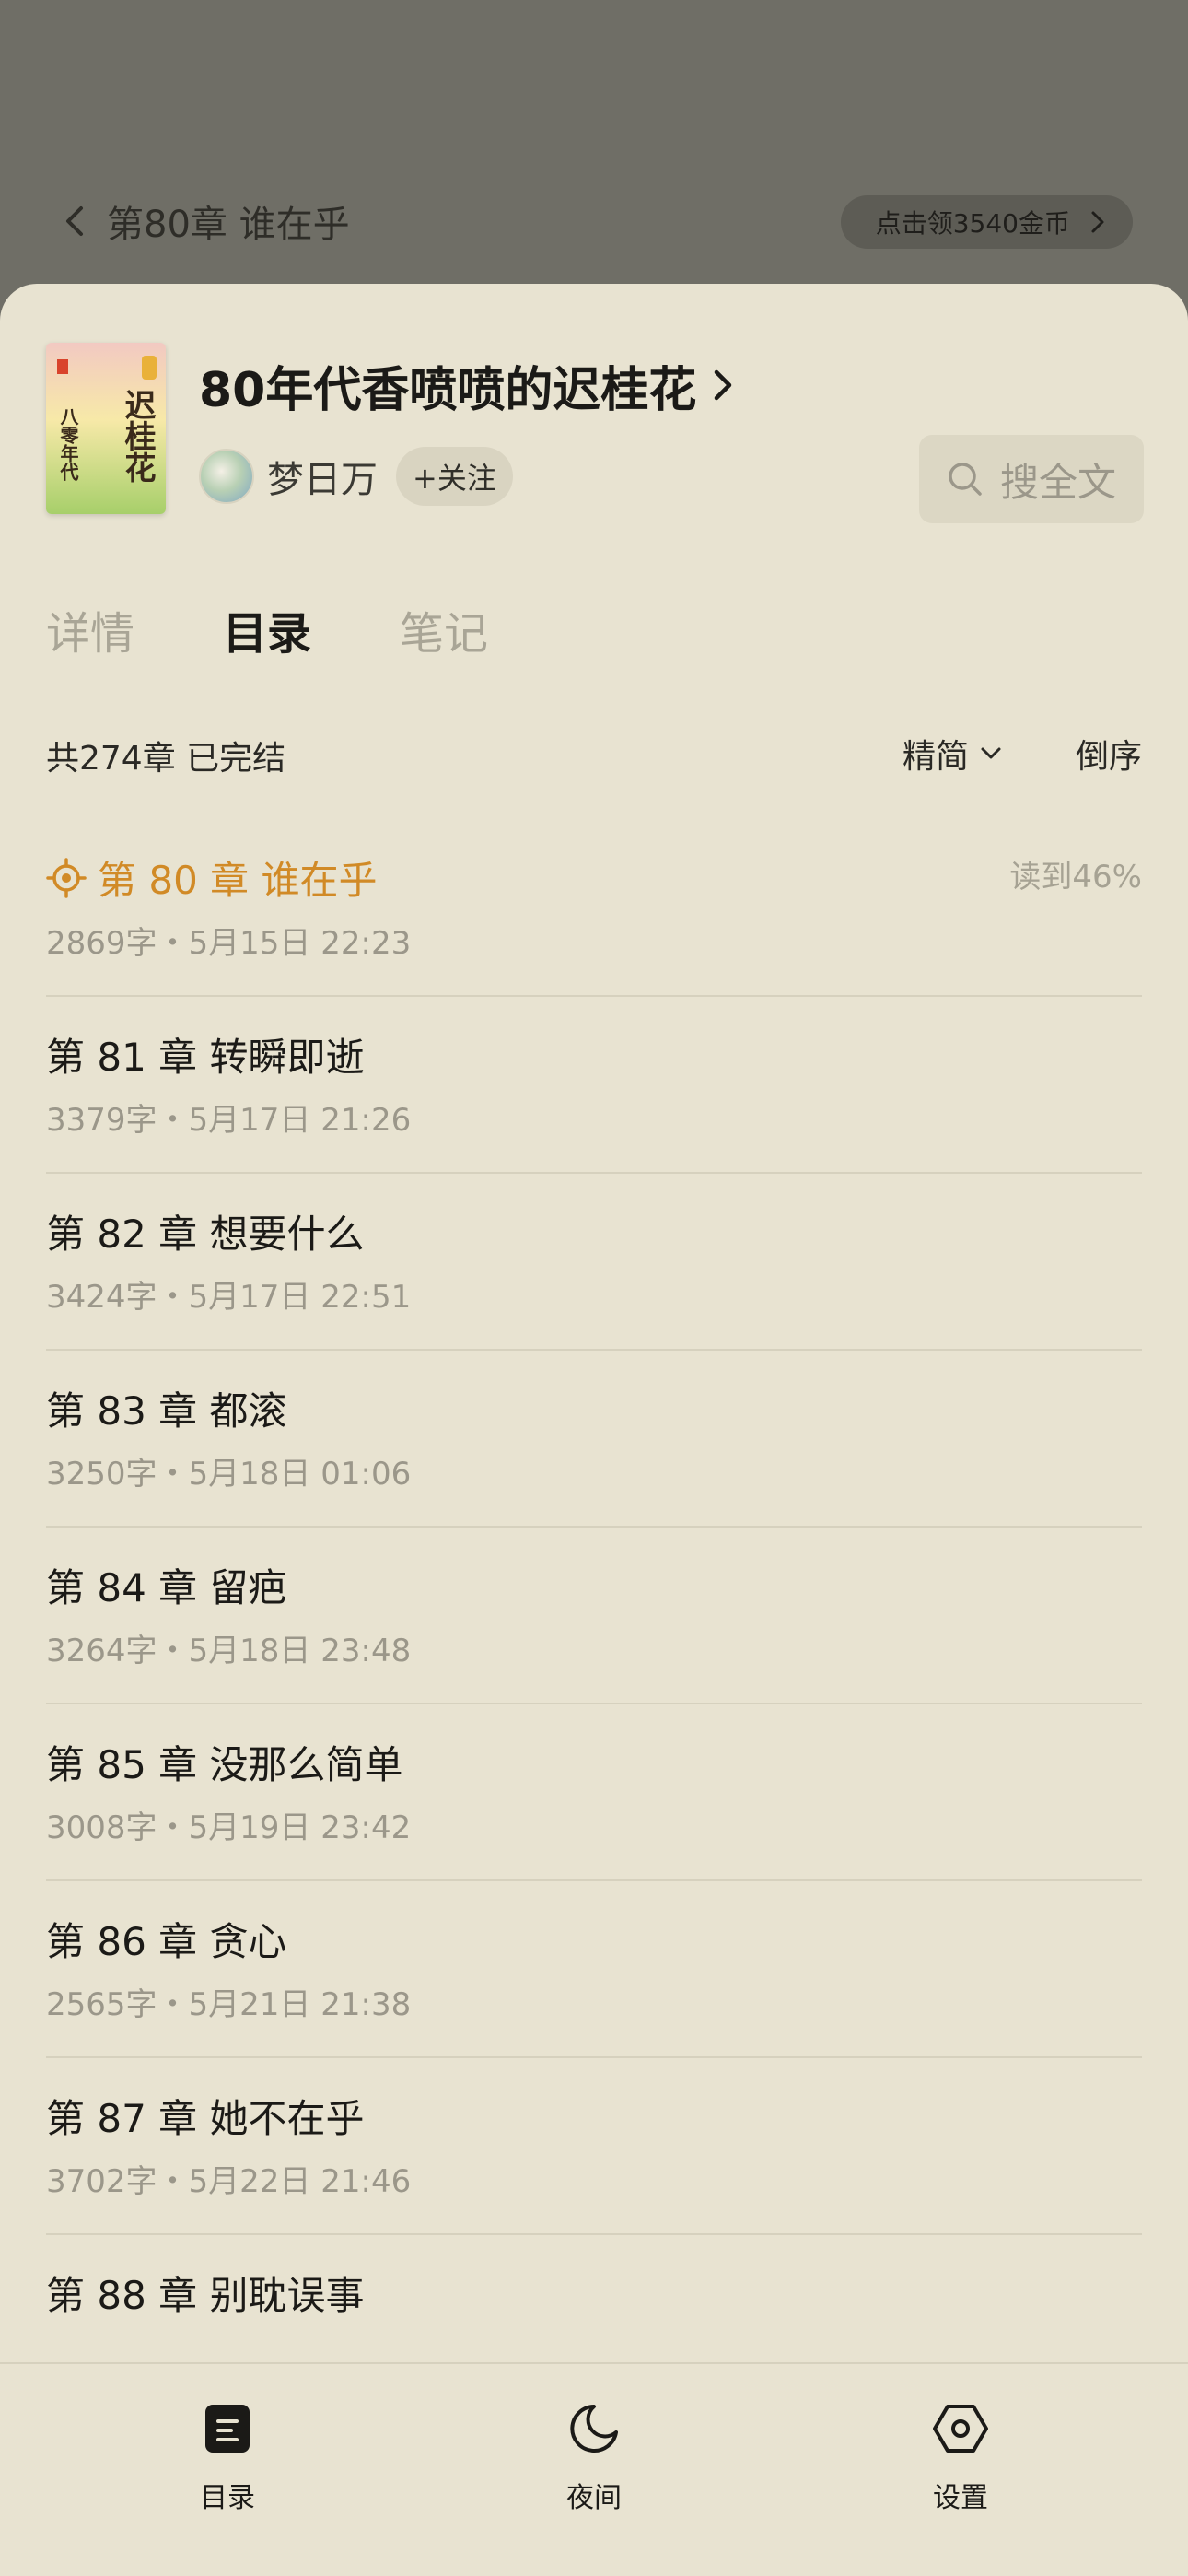 The height and width of the screenshot is (2576, 1188). Describe the element at coordinates (166, 1411) in the screenshot. I see `chapter-title: 第 83 章 都滚` at that location.